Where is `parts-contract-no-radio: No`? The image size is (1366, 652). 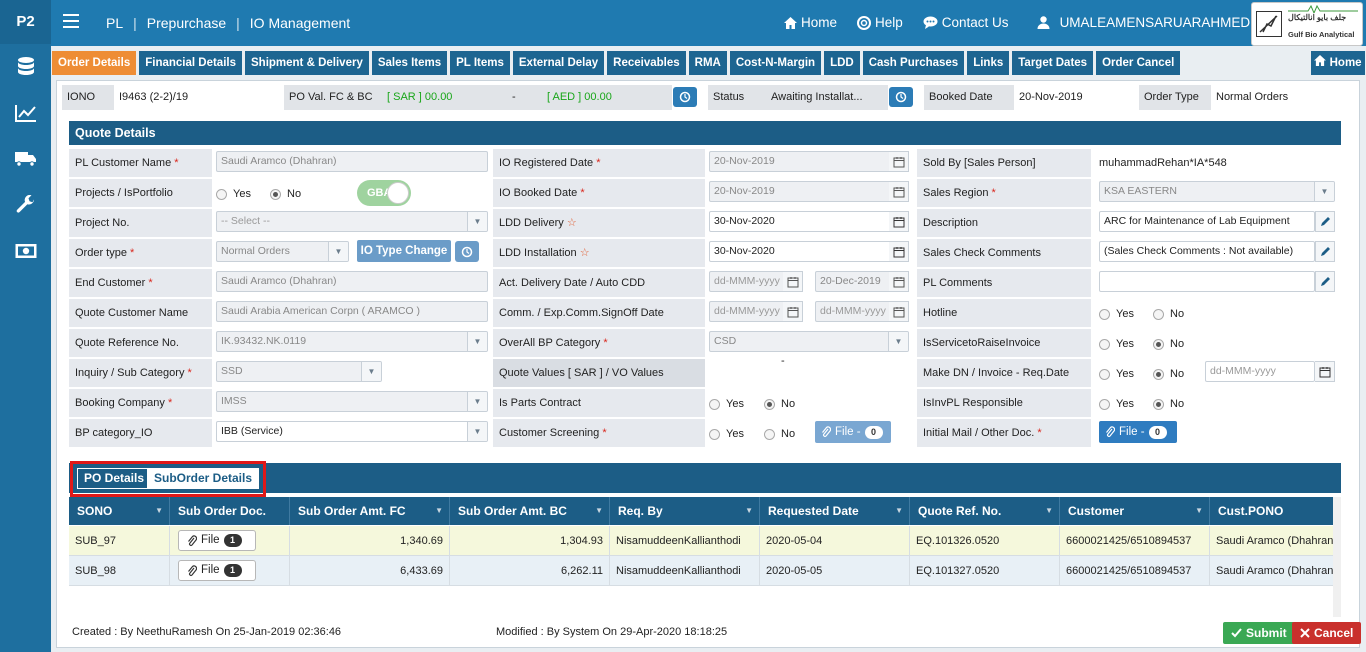
parts-contract-no-radio: No is located at coordinates (779, 404).